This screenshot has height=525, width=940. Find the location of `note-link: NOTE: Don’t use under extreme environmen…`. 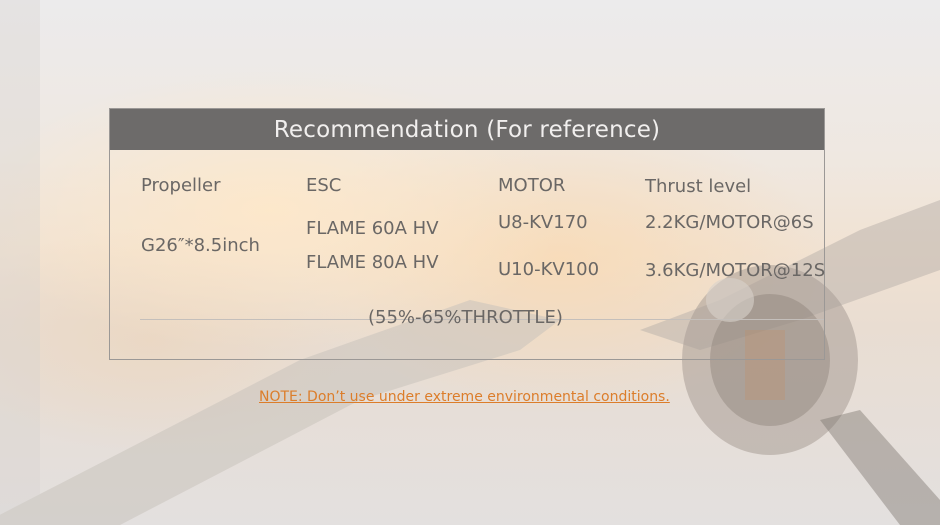

note-link: NOTE: Don’t use under extreme environmen… is located at coordinates (464, 397).